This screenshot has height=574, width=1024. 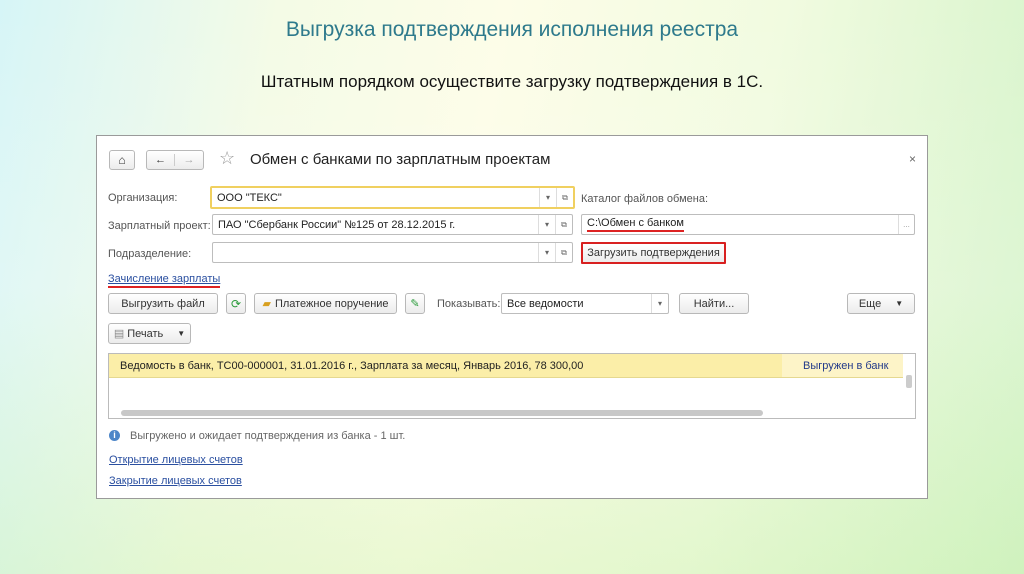 What do you see at coordinates (912, 159) in the screenshot?
I see `close-icon: ×` at bounding box center [912, 159].